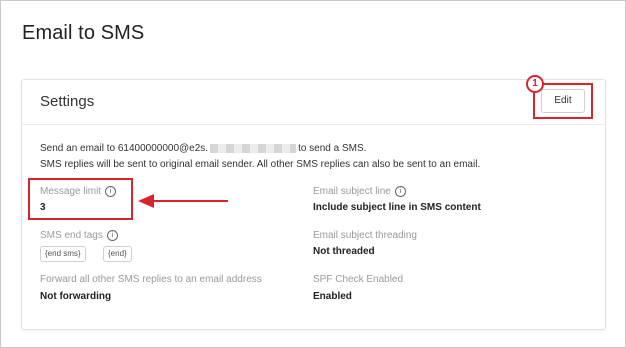 This screenshot has height=348, width=626. I want to click on sms-end-tags-label-row: SMS end tags i, so click(79, 235).